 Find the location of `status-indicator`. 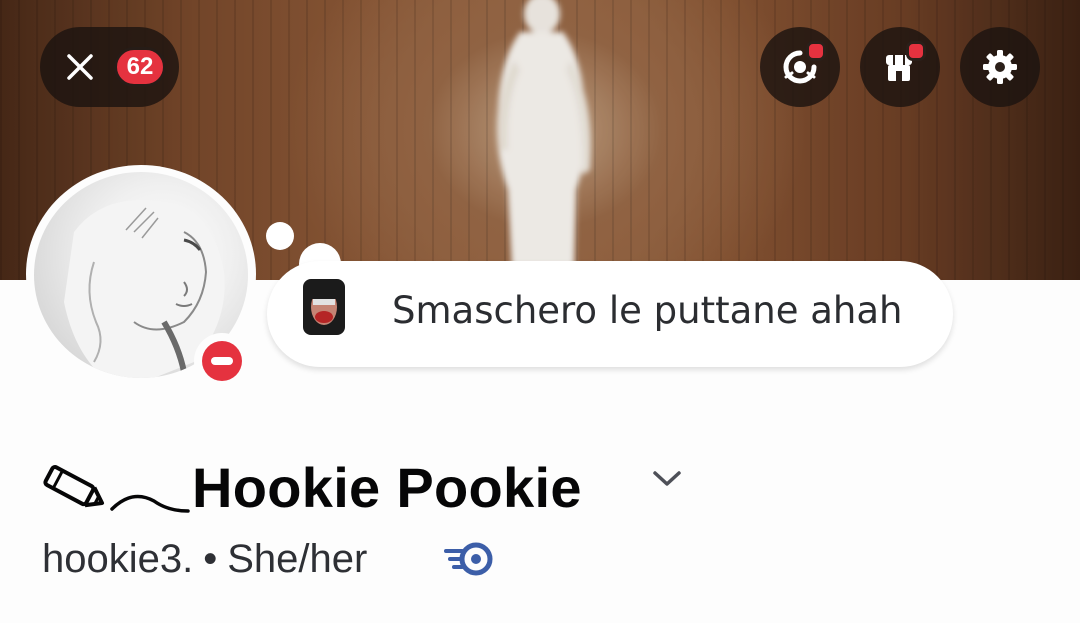

status-indicator is located at coordinates (222, 361).